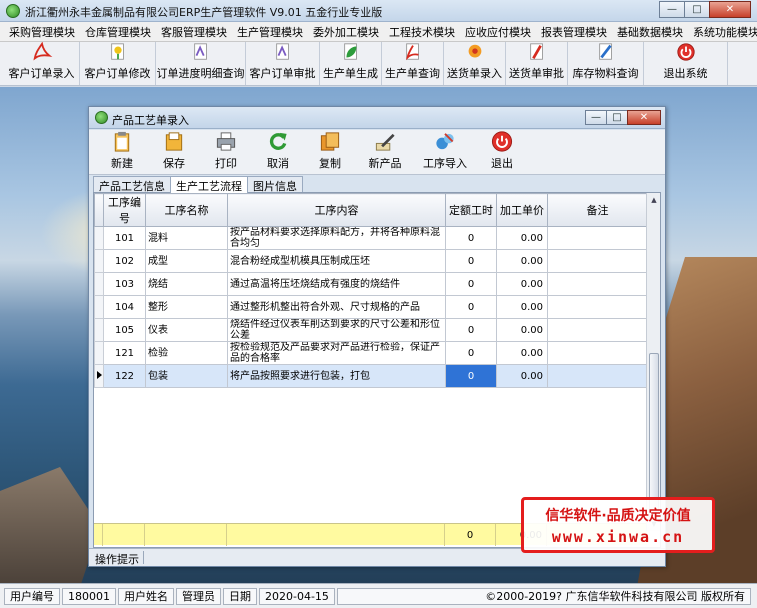 The image size is (757, 608). Describe the element at coordinates (330, 152) in the screenshot. I see `copy-button: 复制` at that location.